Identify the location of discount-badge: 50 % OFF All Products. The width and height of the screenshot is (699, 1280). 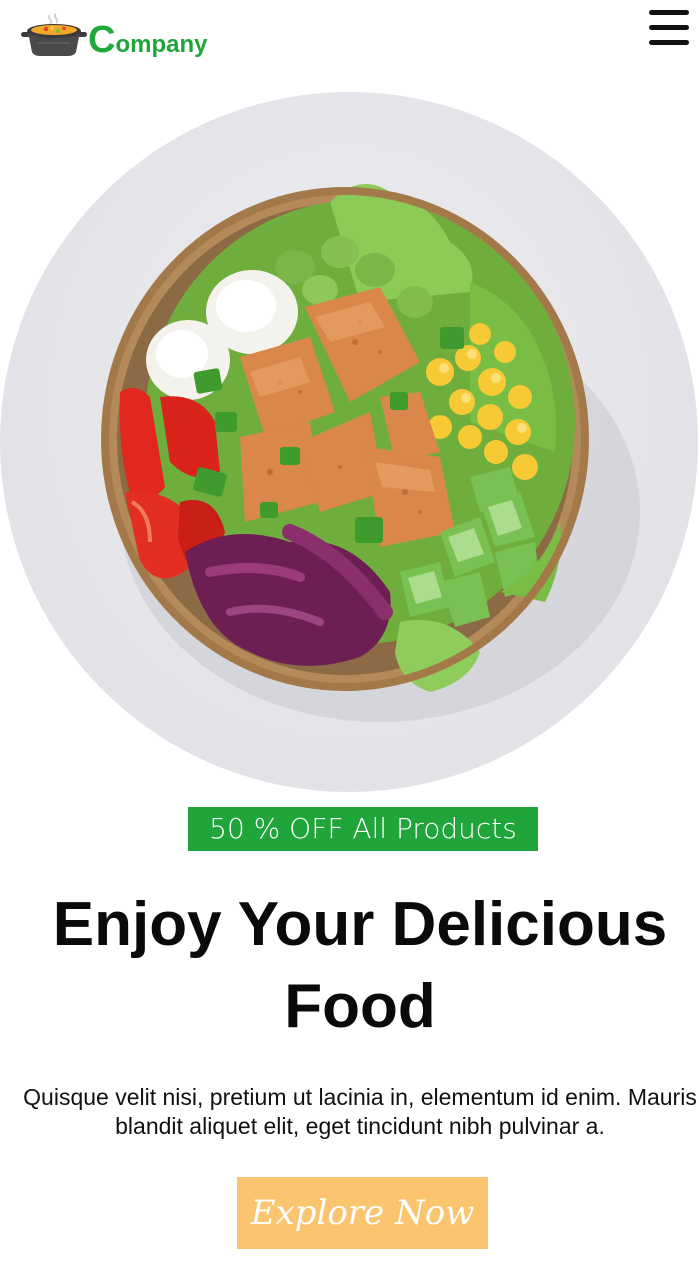
(363, 829).